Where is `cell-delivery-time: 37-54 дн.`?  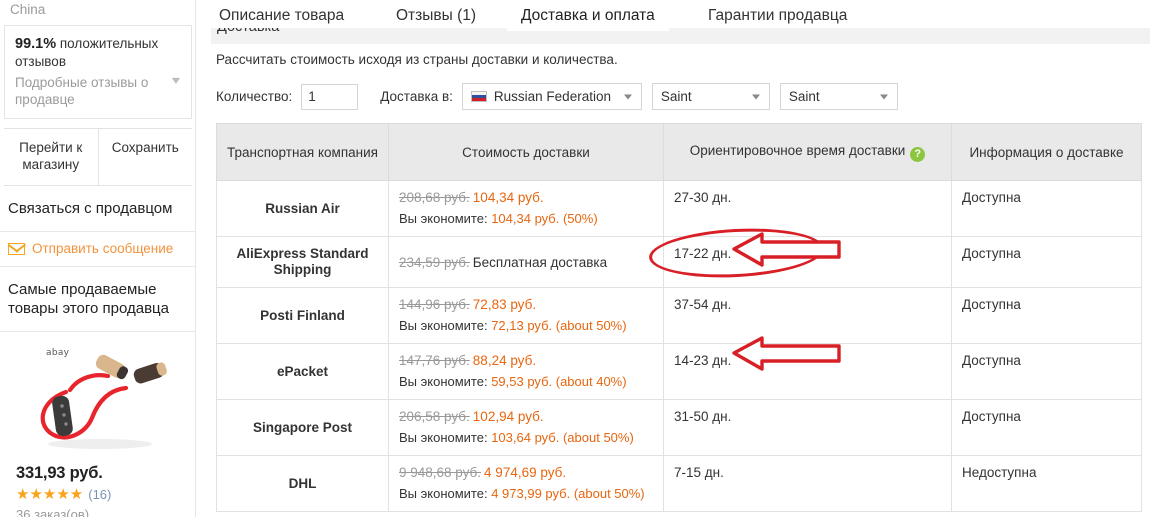
cell-delivery-time: 37-54 дн. is located at coordinates (807, 315).